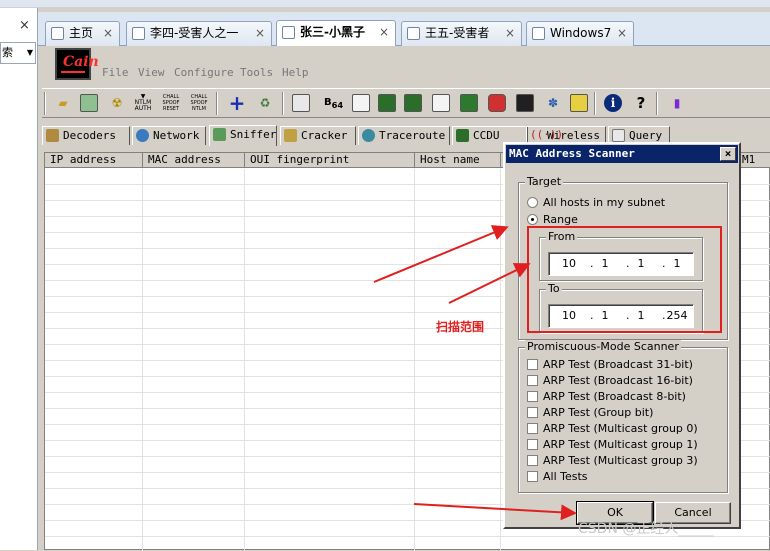 This screenshot has width=770, height=551. I want to click on arrow-to-from-field, so click(489, 283).